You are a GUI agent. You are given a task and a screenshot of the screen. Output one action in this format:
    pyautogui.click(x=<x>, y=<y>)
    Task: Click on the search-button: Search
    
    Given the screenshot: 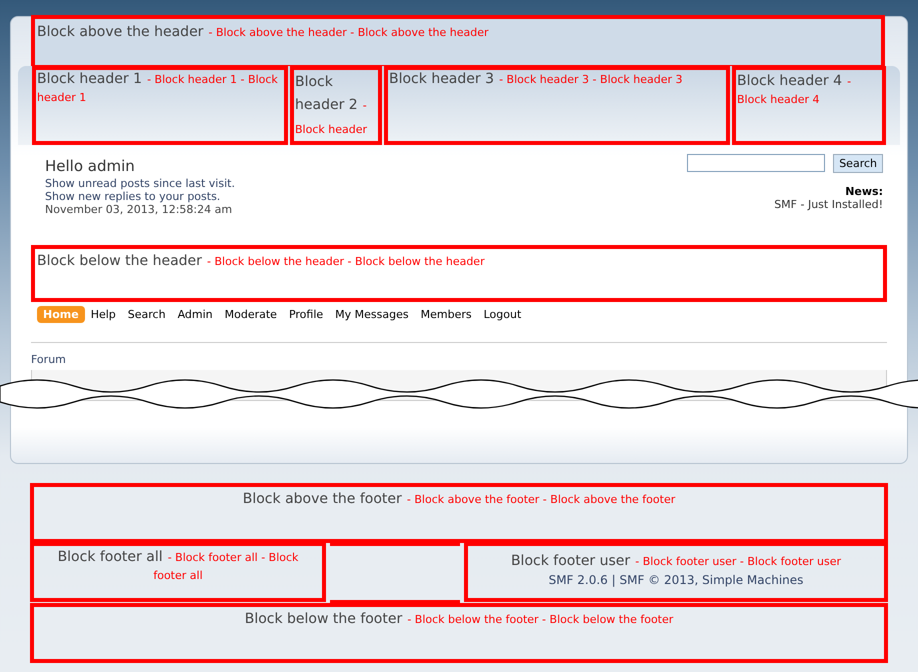 What is the action you would take?
    pyautogui.click(x=858, y=163)
    